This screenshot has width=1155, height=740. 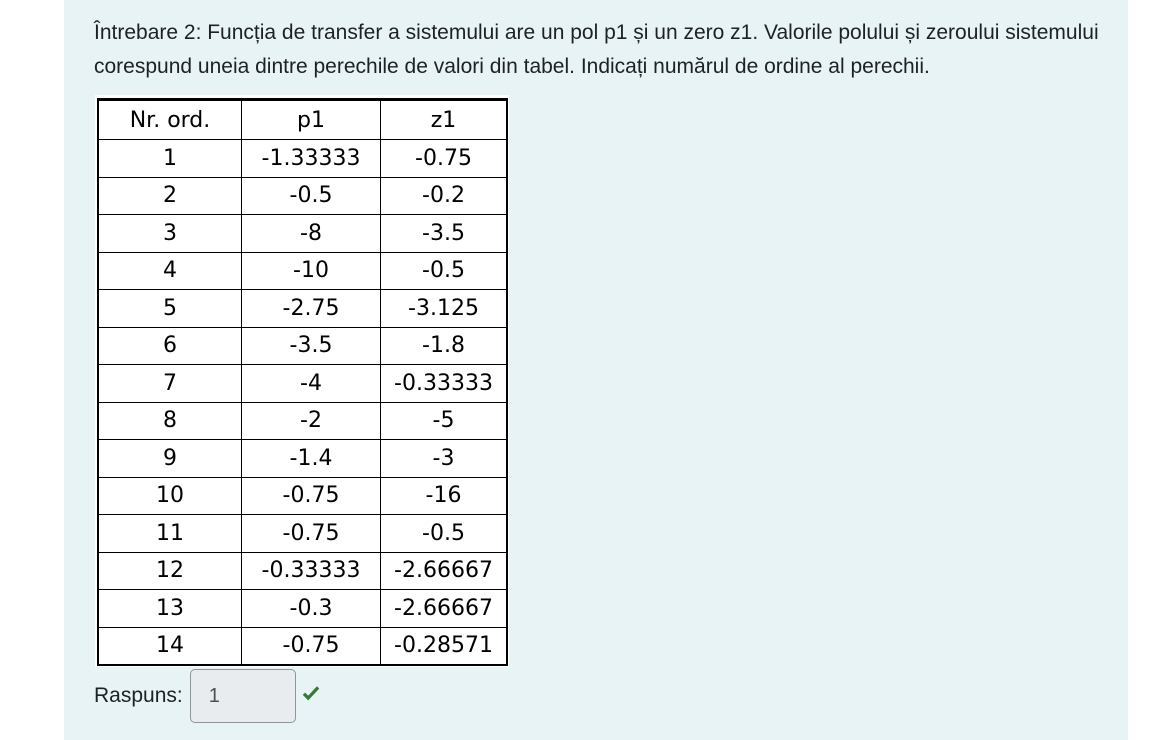 What do you see at coordinates (310, 693) in the screenshot?
I see `check-icon` at bounding box center [310, 693].